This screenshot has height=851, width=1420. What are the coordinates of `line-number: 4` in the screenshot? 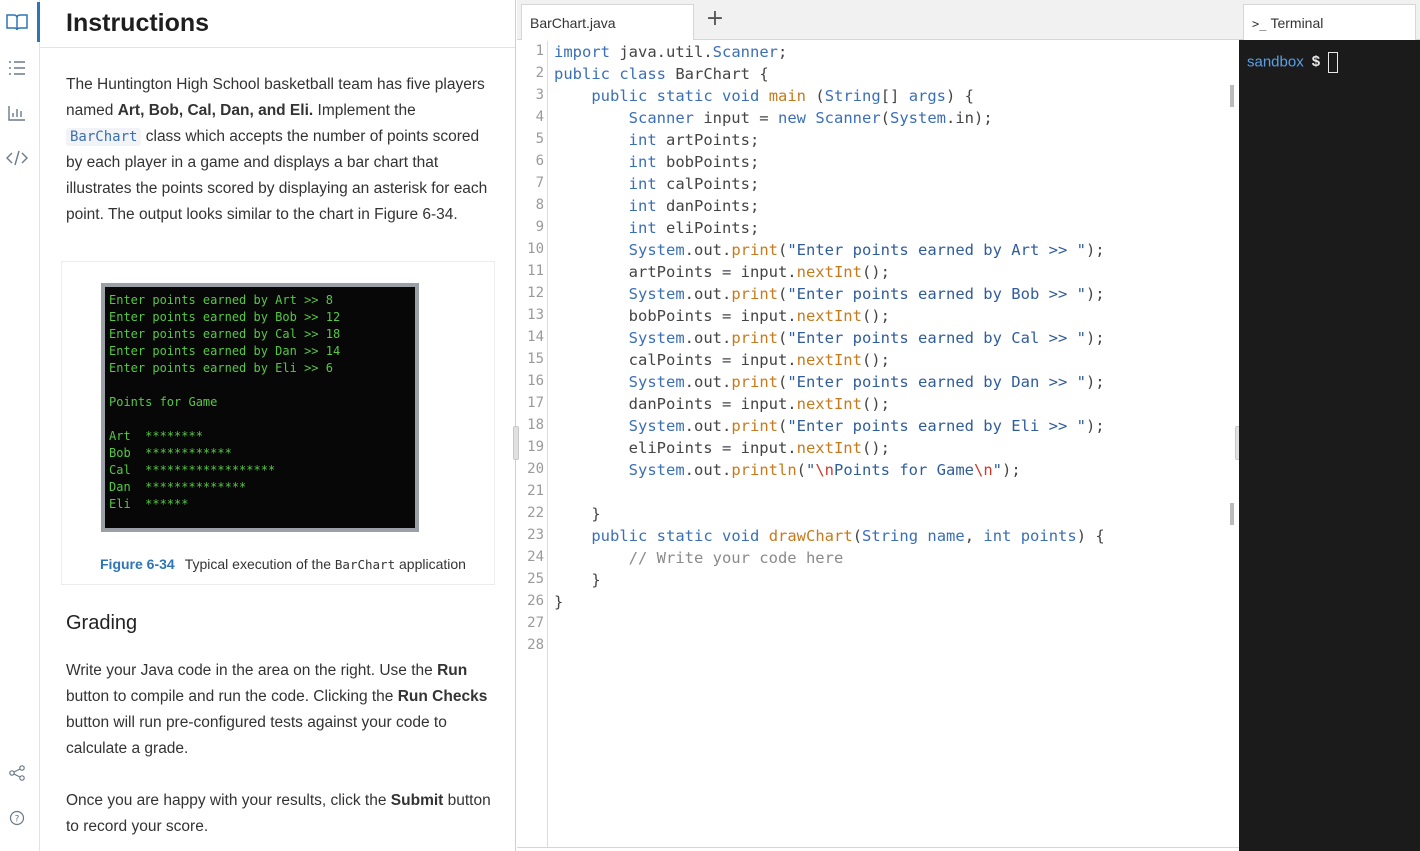 It's located at (539, 117).